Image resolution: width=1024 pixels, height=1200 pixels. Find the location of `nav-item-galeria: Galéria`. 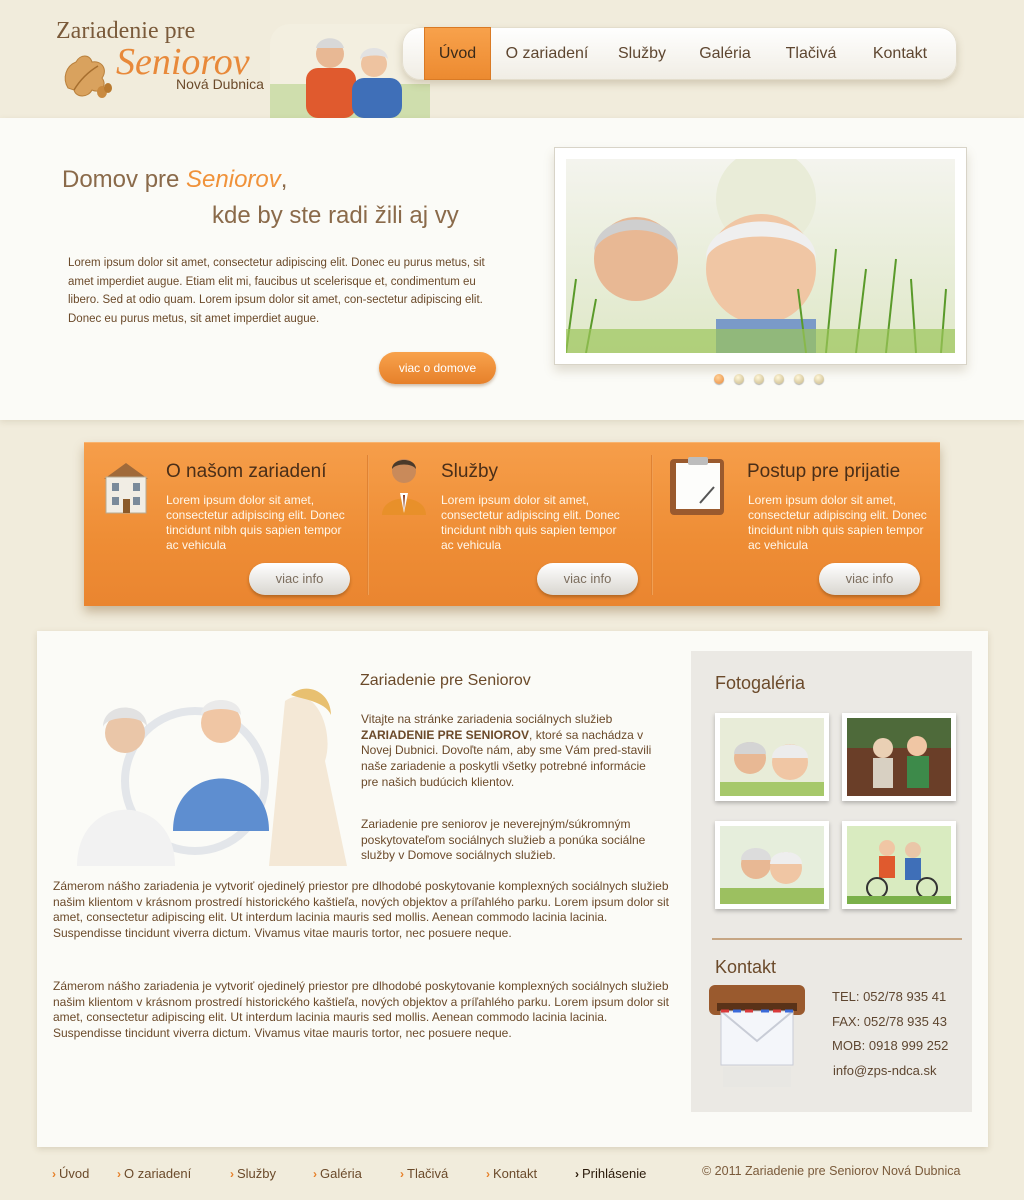

nav-item-galeria: Galéria is located at coordinates (725, 53).